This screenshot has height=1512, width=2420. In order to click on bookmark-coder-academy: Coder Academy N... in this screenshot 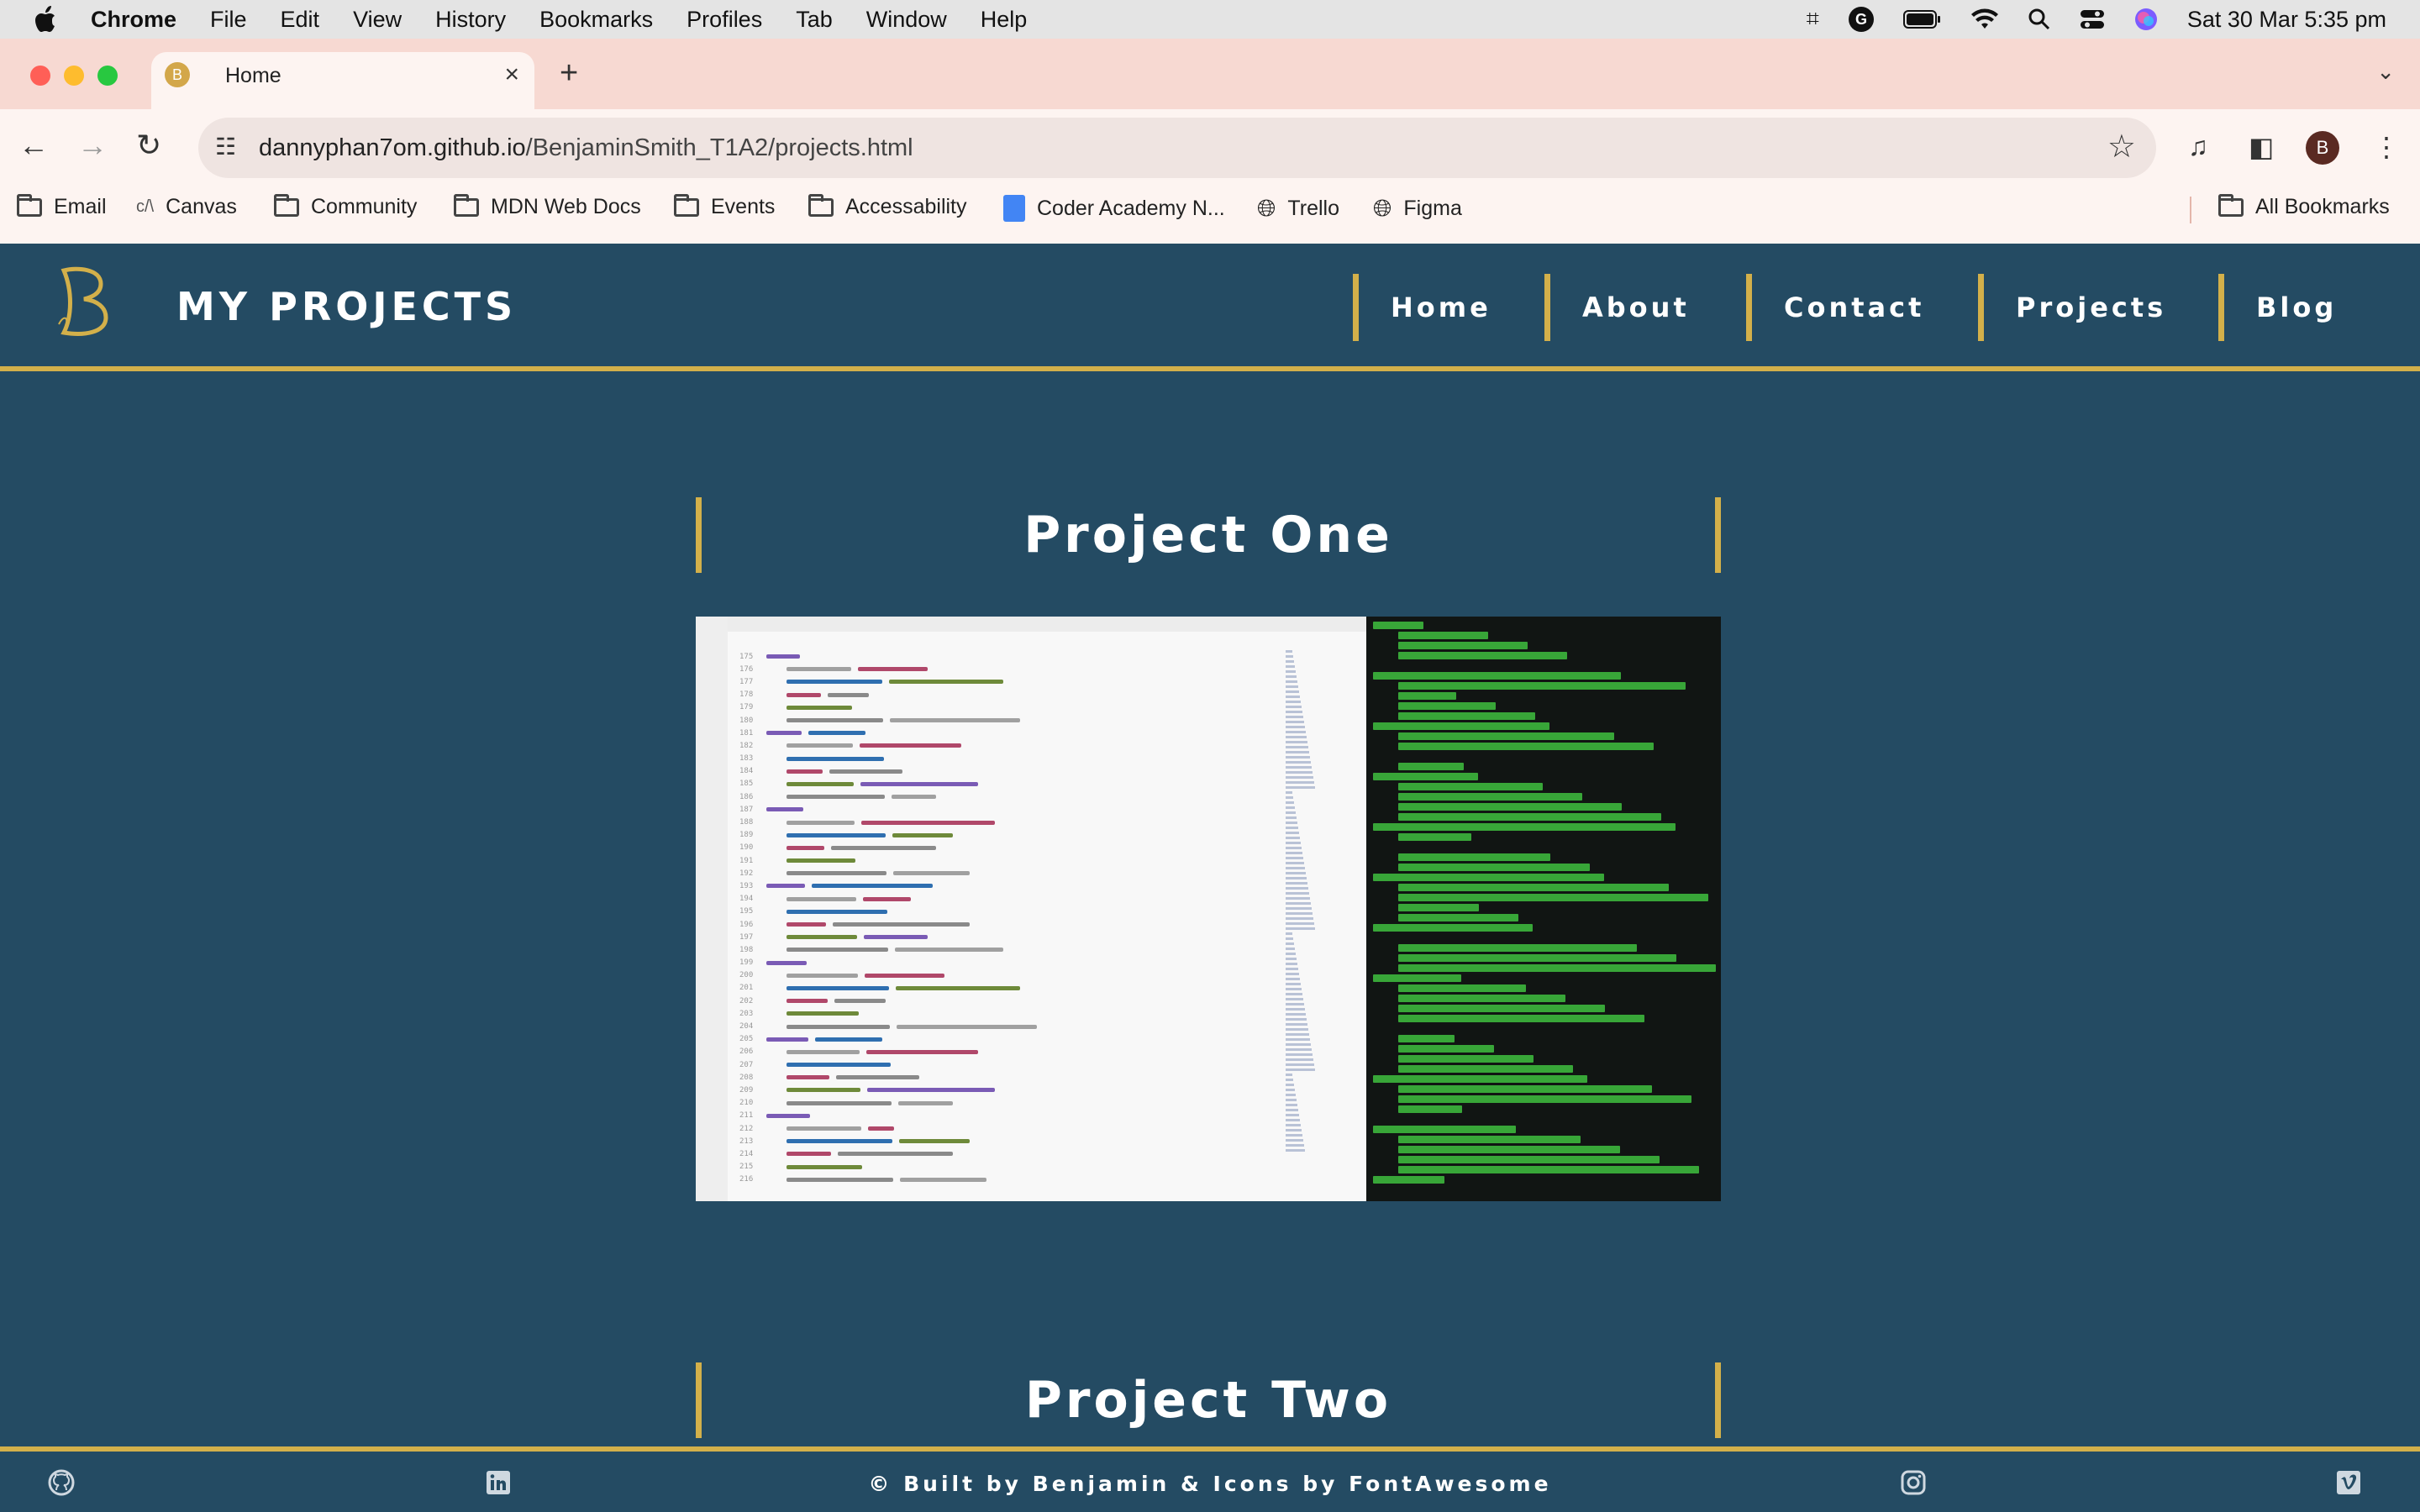, I will do `click(1114, 208)`.